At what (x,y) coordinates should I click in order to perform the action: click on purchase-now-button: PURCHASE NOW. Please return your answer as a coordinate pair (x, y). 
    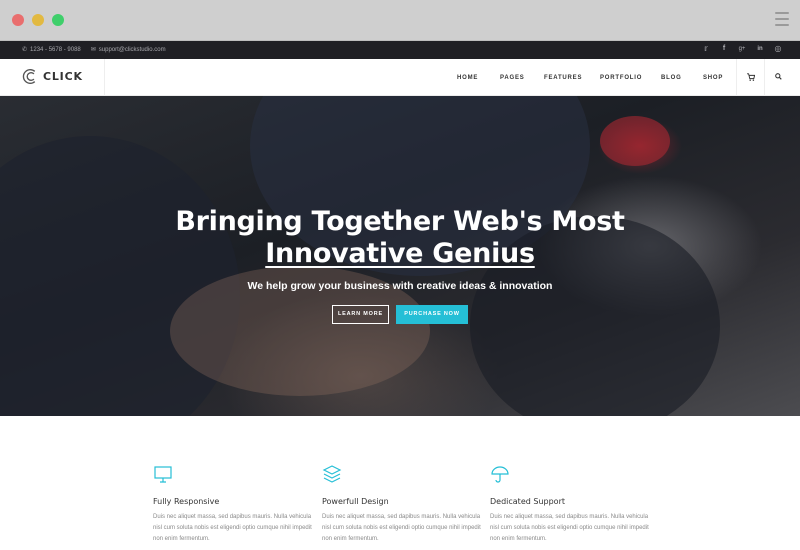
    Looking at the image, I should click on (432, 314).